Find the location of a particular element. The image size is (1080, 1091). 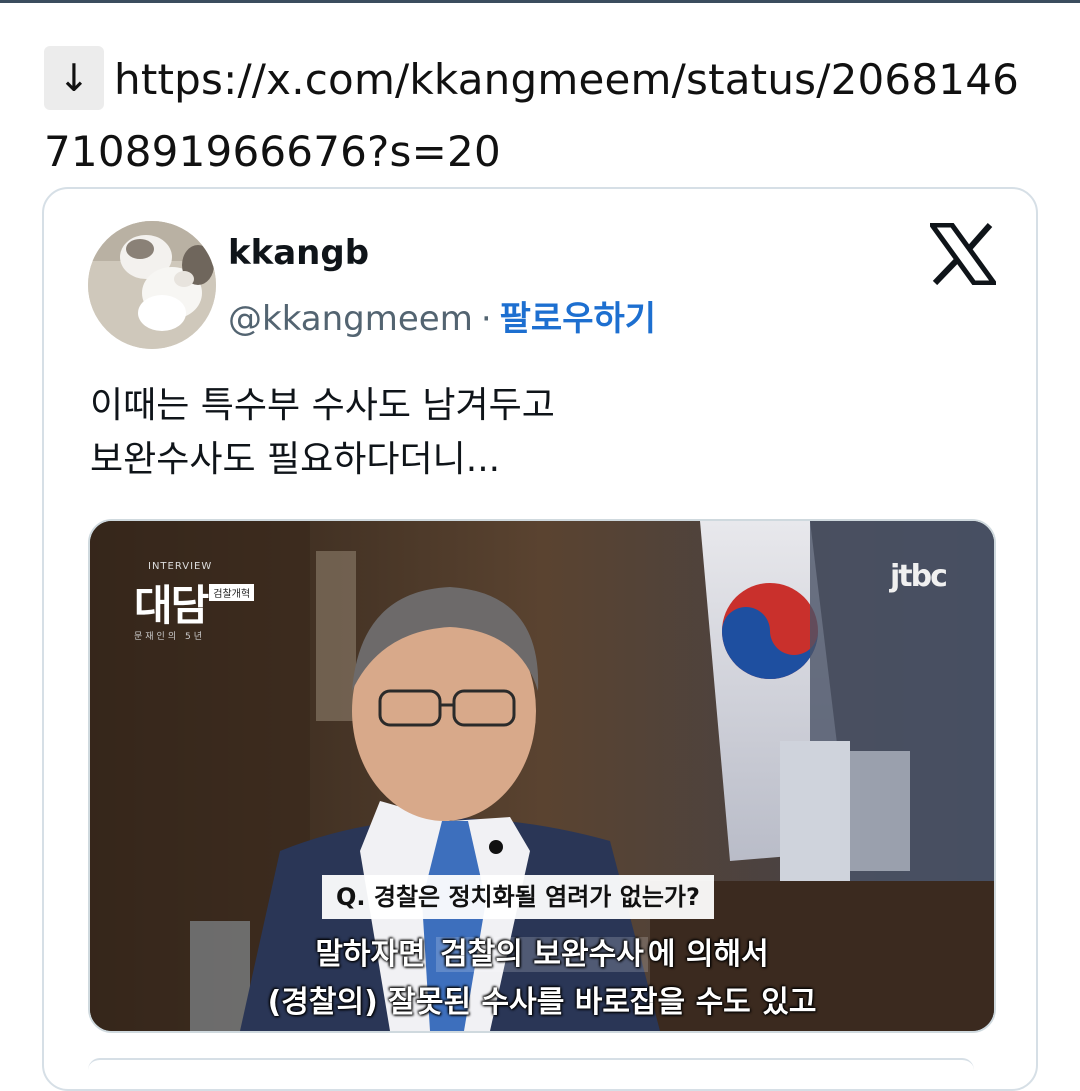

top-divider is located at coordinates (540, 1).